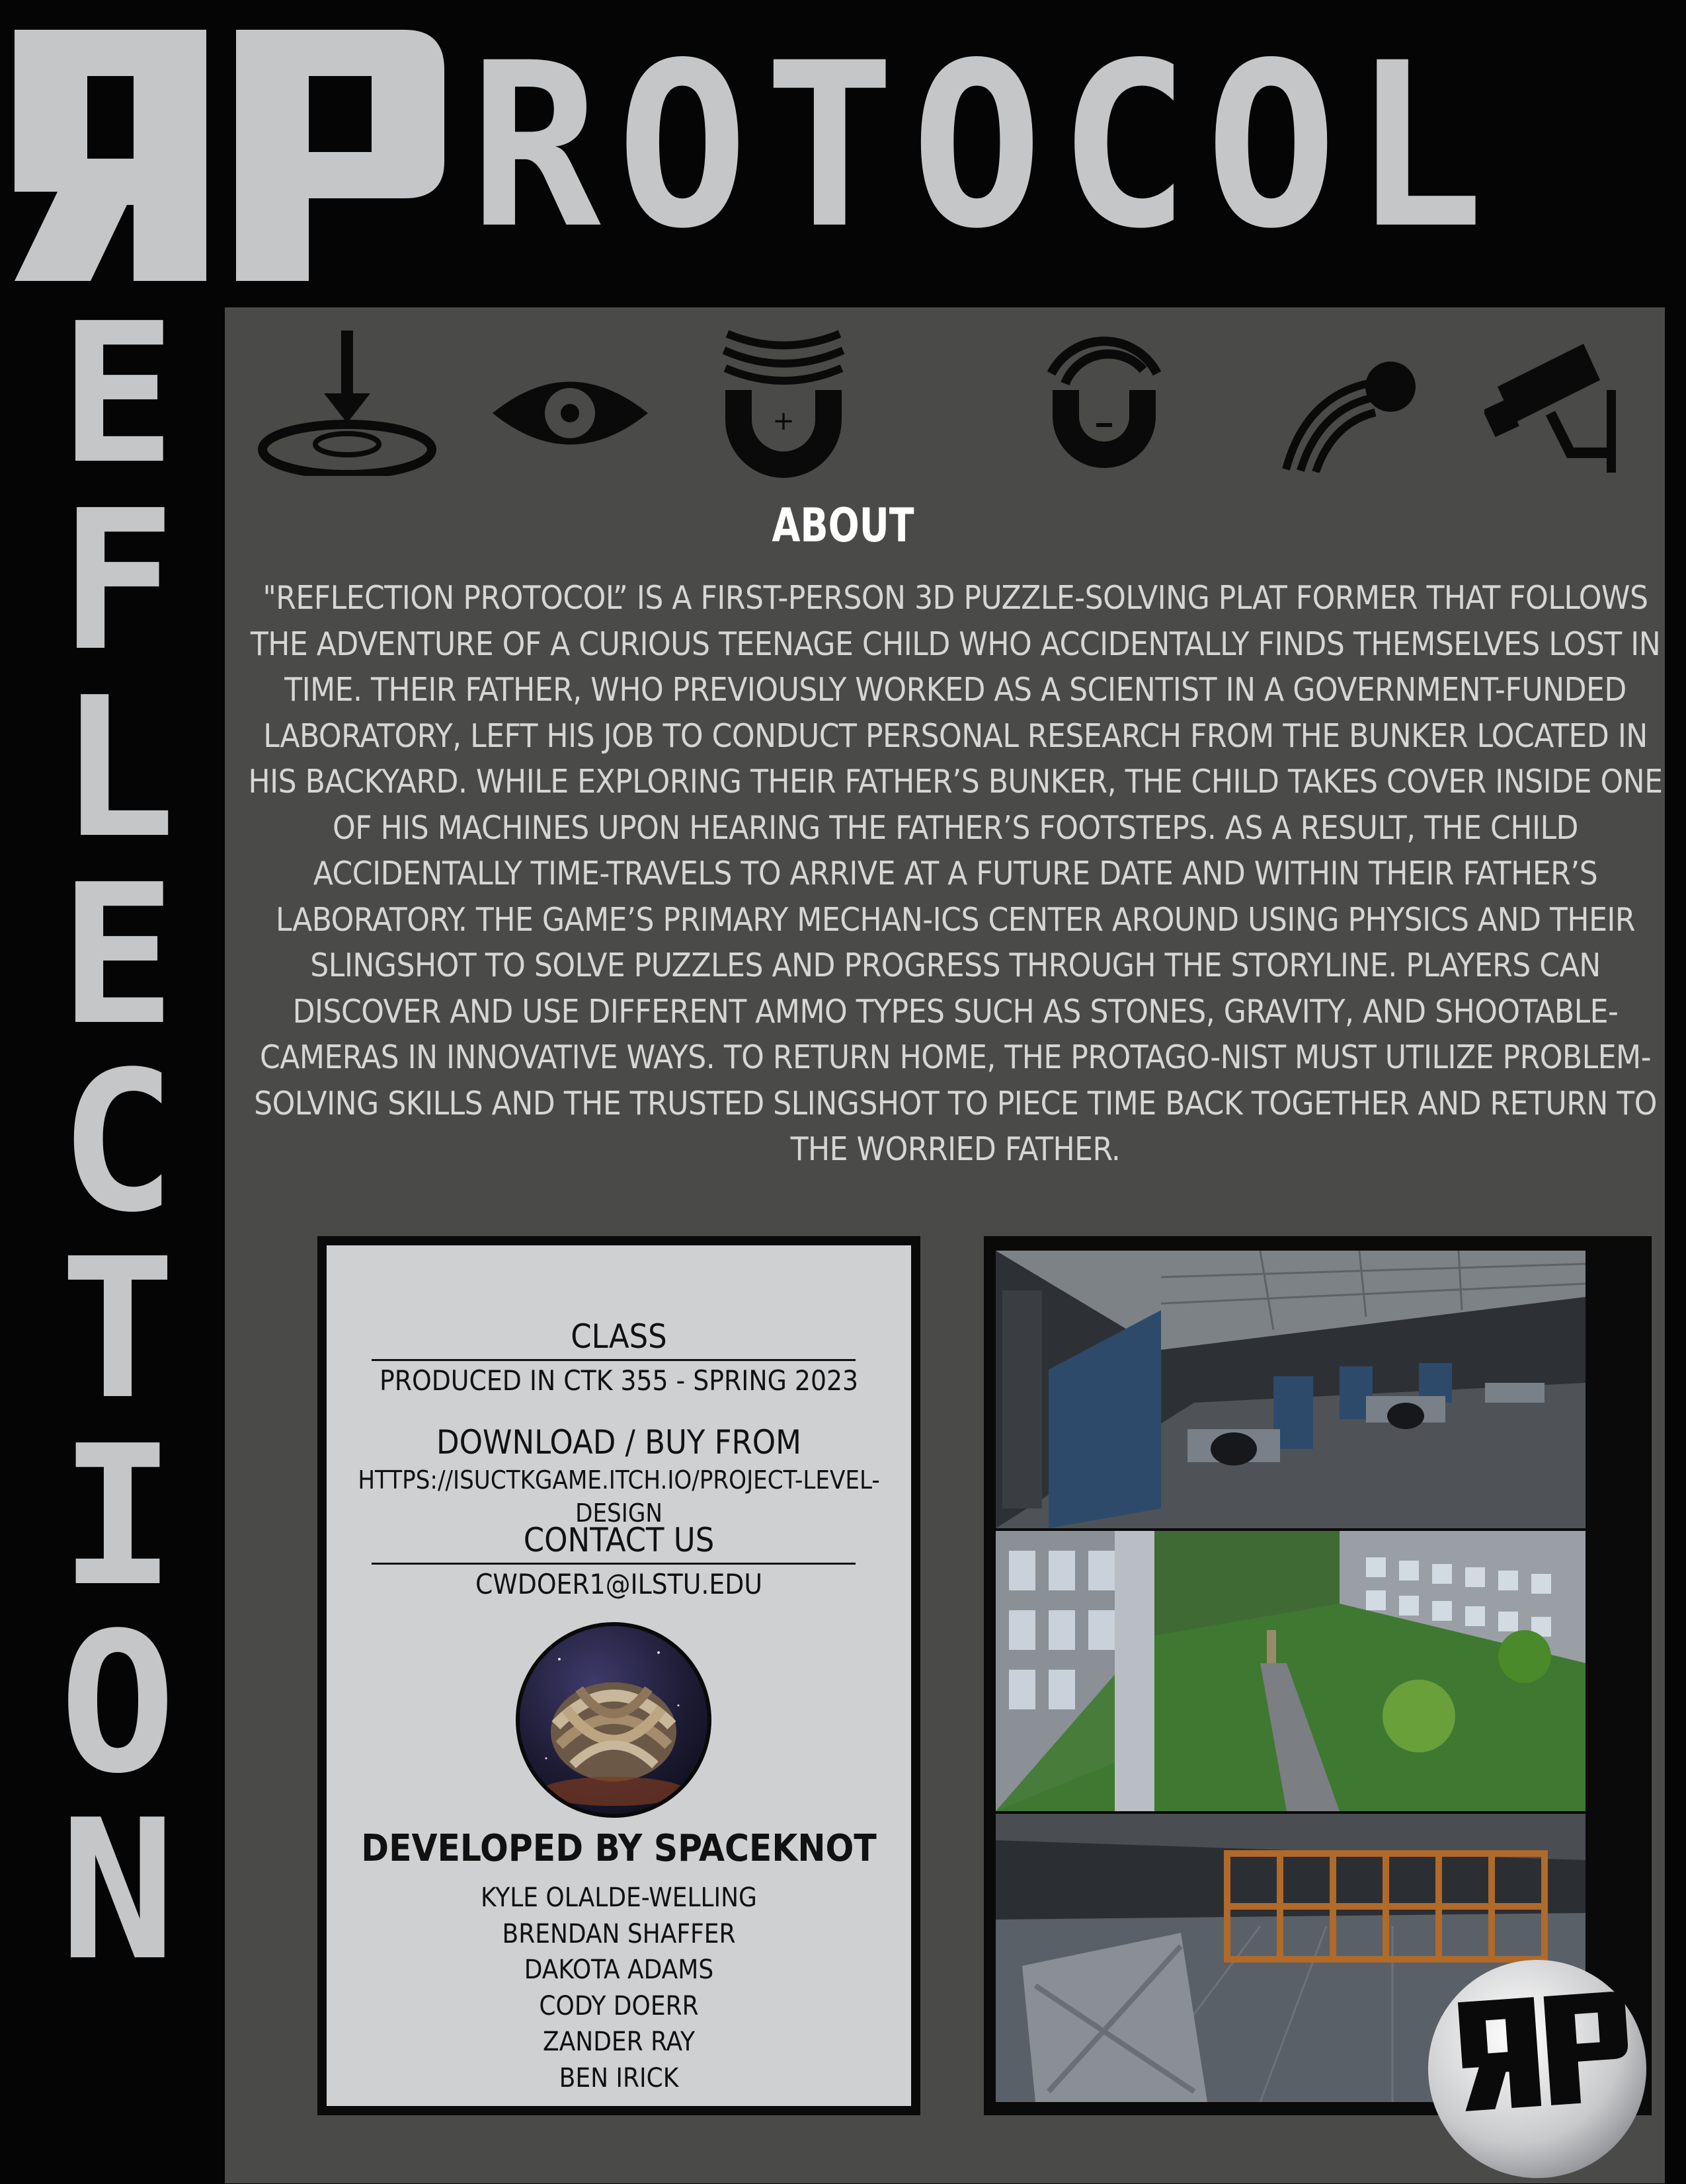 The height and width of the screenshot is (2184, 1686). Describe the element at coordinates (619, 1898) in the screenshot. I see `developer-name: KYLE OLALDE-WELLING` at that location.